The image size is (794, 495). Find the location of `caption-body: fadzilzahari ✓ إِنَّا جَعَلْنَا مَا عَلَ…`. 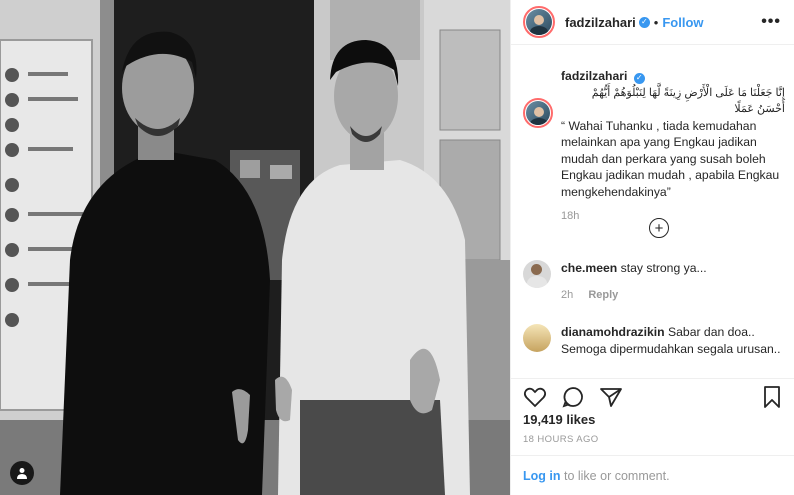

caption-body: fadzilzahari ✓ إِنَّا جَعَلْنَا مَا عَلَ… is located at coordinates (673, 146).